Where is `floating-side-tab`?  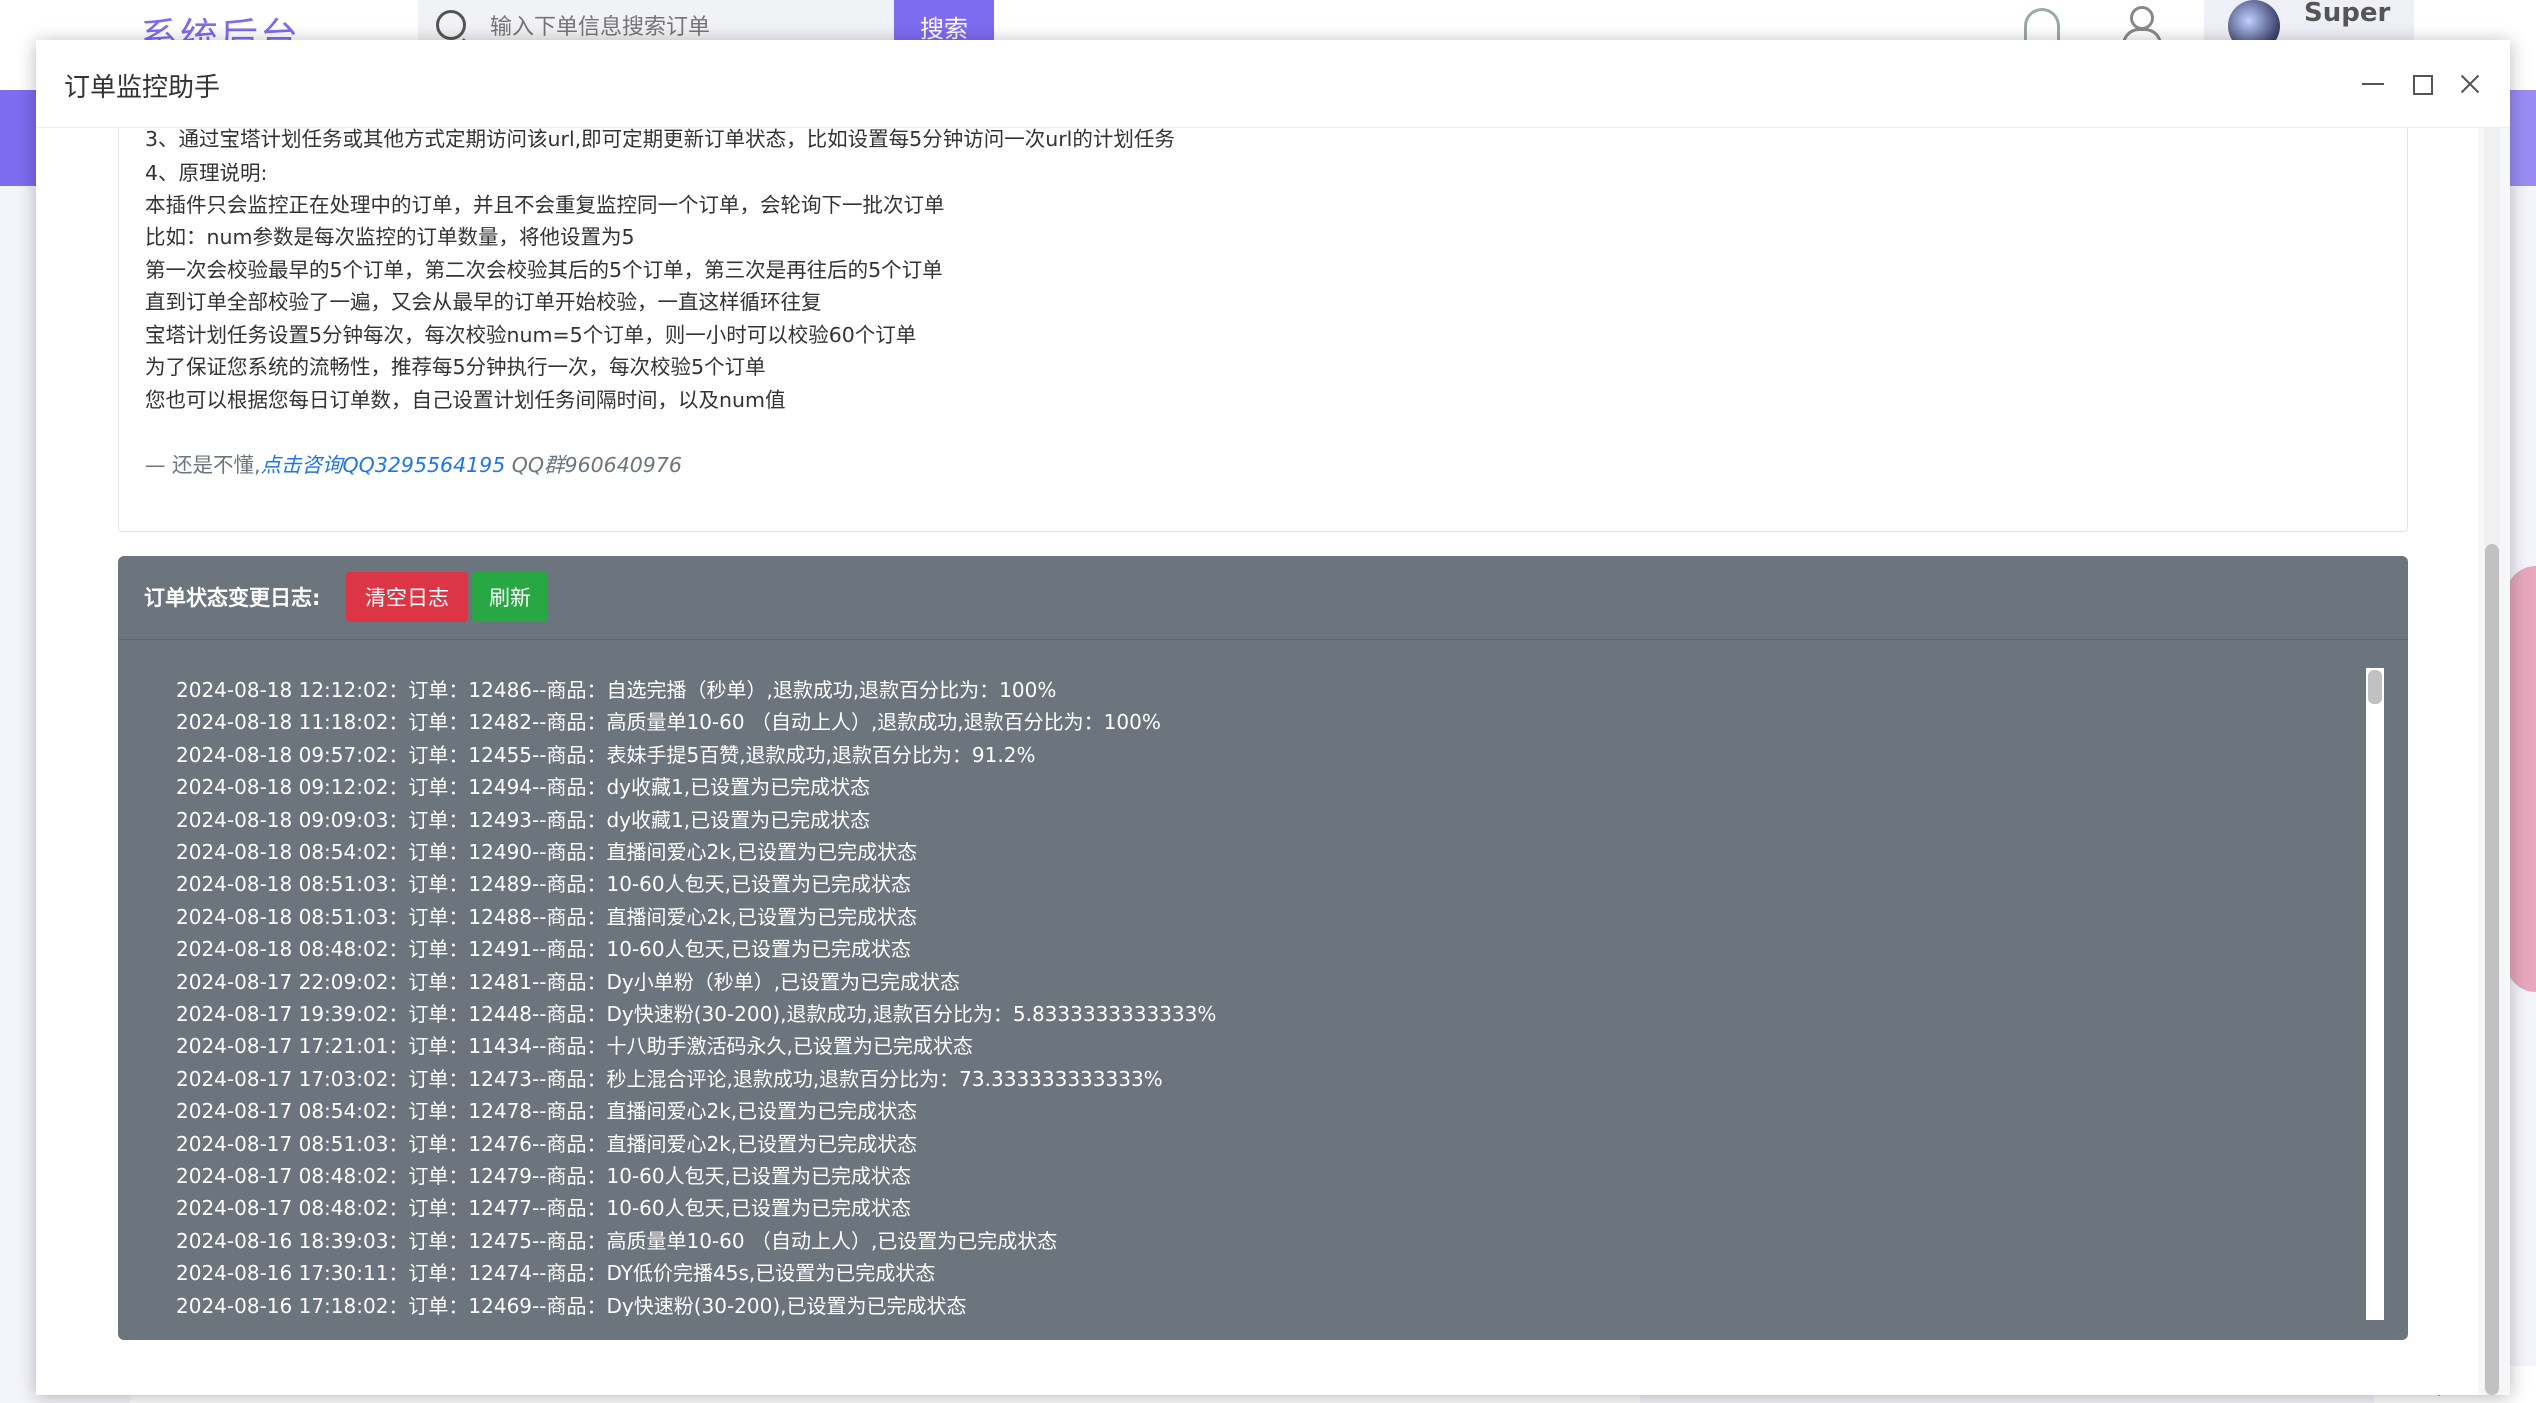
floating-side-tab is located at coordinates (2521, 779).